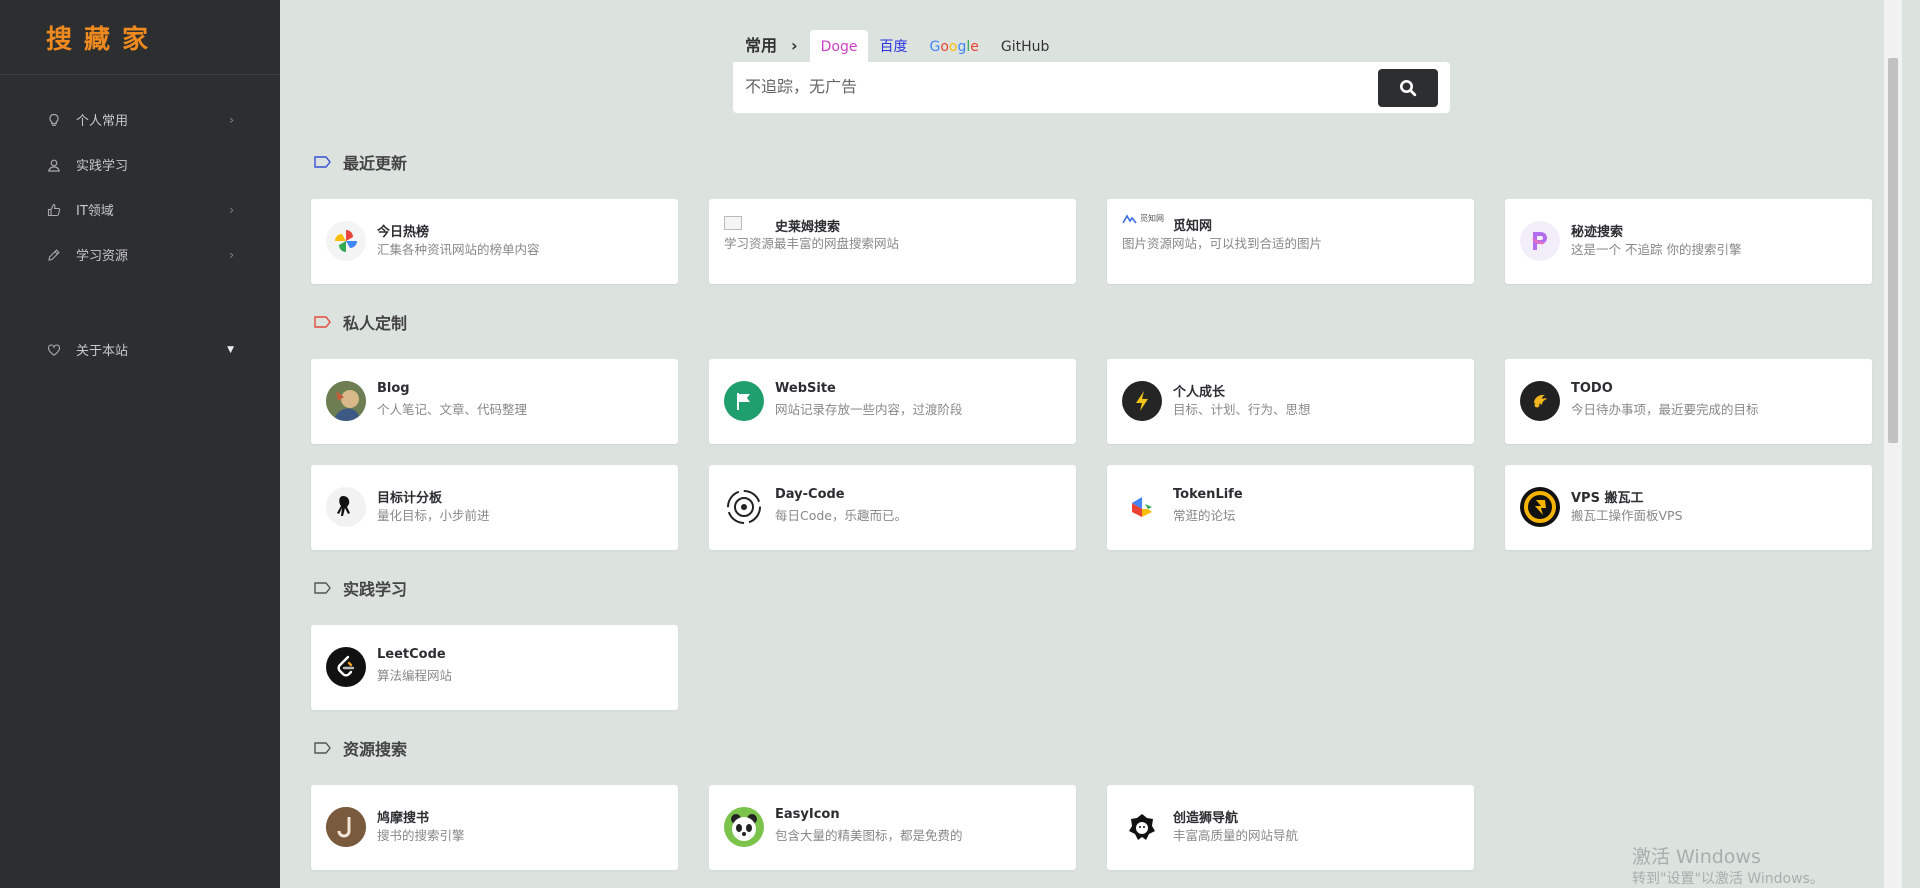 The image size is (1920, 888). Describe the element at coordinates (140, 444) in the screenshot. I see `sidebar: 搜藏家 个人常用 › 实践学习 IT领域 › 学习资源 › 关于本站 ▼` at that location.